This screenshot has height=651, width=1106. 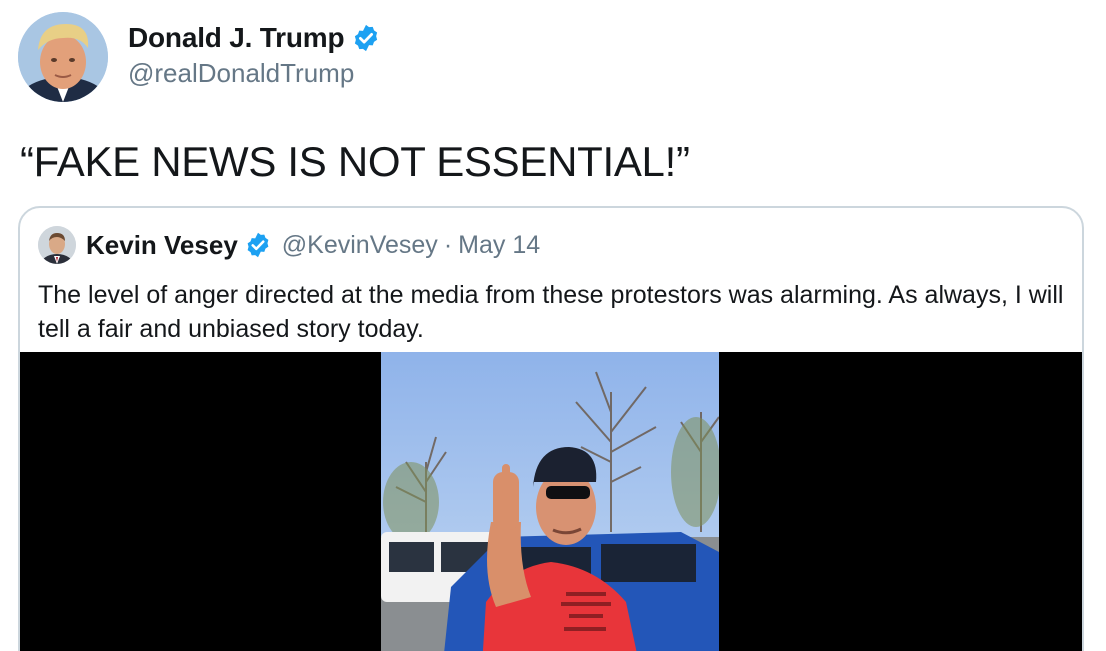 I want to click on quoted-tweet-date: May 14, so click(x=499, y=245).